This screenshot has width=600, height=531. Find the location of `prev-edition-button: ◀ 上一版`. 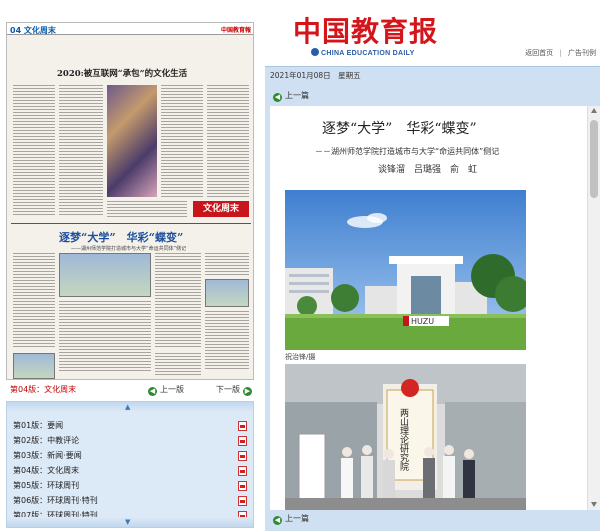

prev-edition-button: ◀ 上一版 is located at coordinates (166, 390).